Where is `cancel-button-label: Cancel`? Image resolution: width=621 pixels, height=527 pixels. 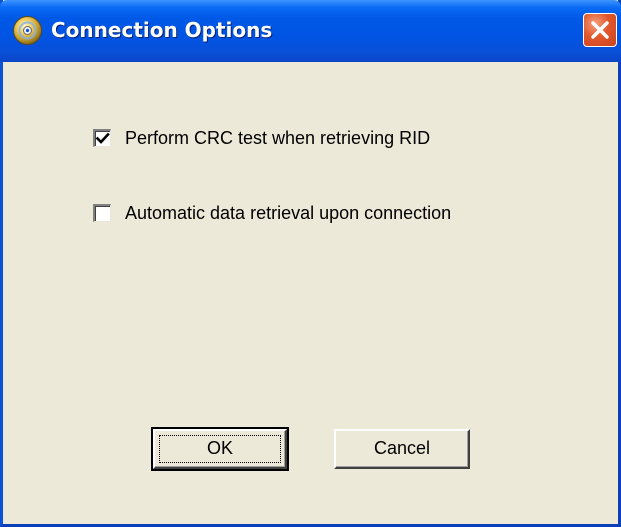 cancel-button-label: Cancel is located at coordinates (402, 448).